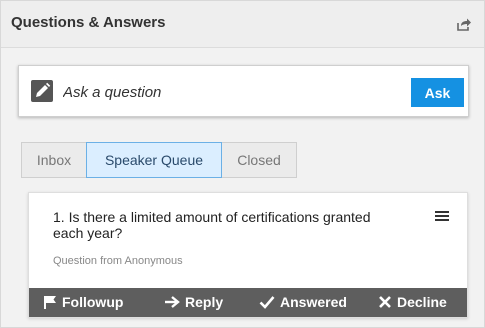 The image size is (485, 328). I want to click on queue-tabs: Inbox Speaker Queue Closed, so click(159, 160).